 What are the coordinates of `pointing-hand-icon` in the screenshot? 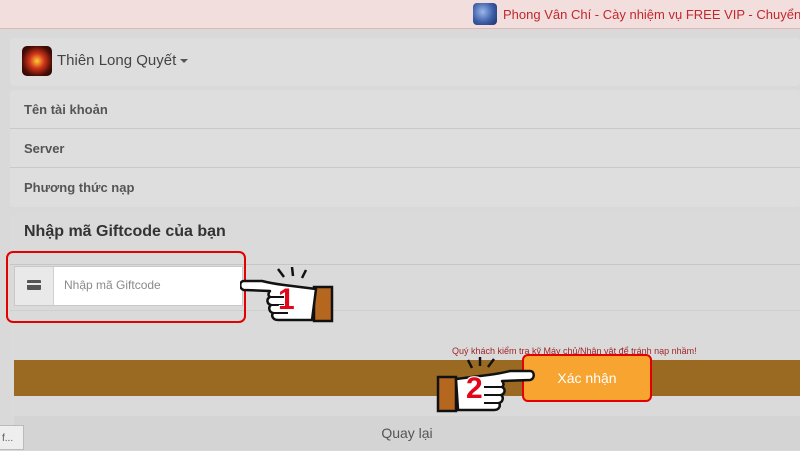 It's located at (486, 384).